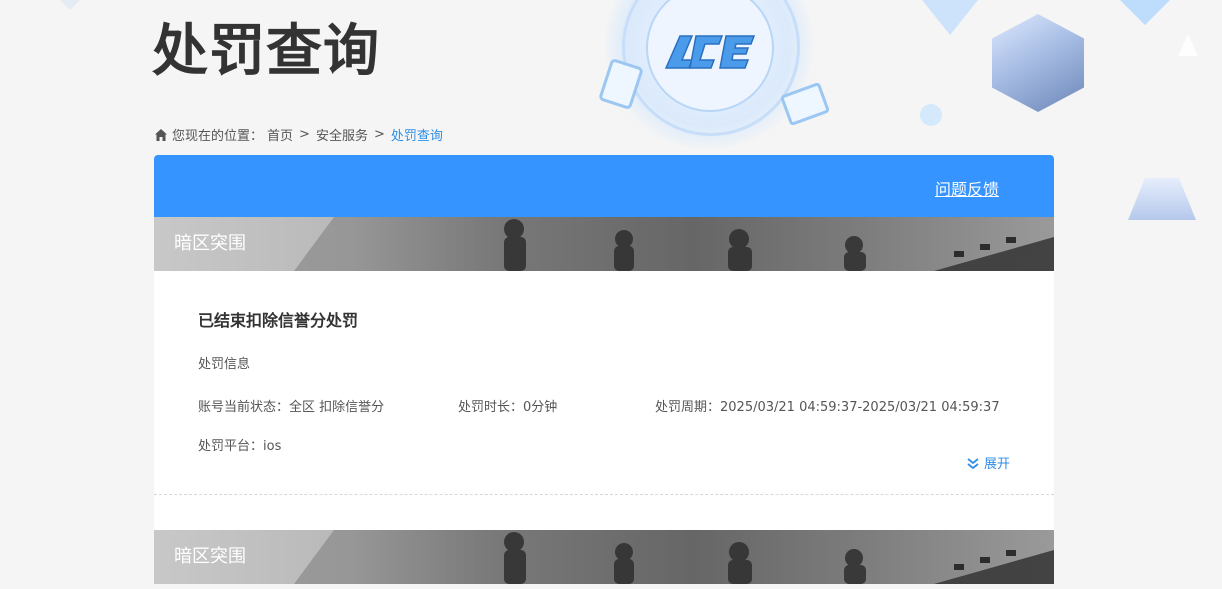  What do you see at coordinates (342, 134) in the screenshot?
I see `breadcrumb-section-link: 安全服务` at bounding box center [342, 134].